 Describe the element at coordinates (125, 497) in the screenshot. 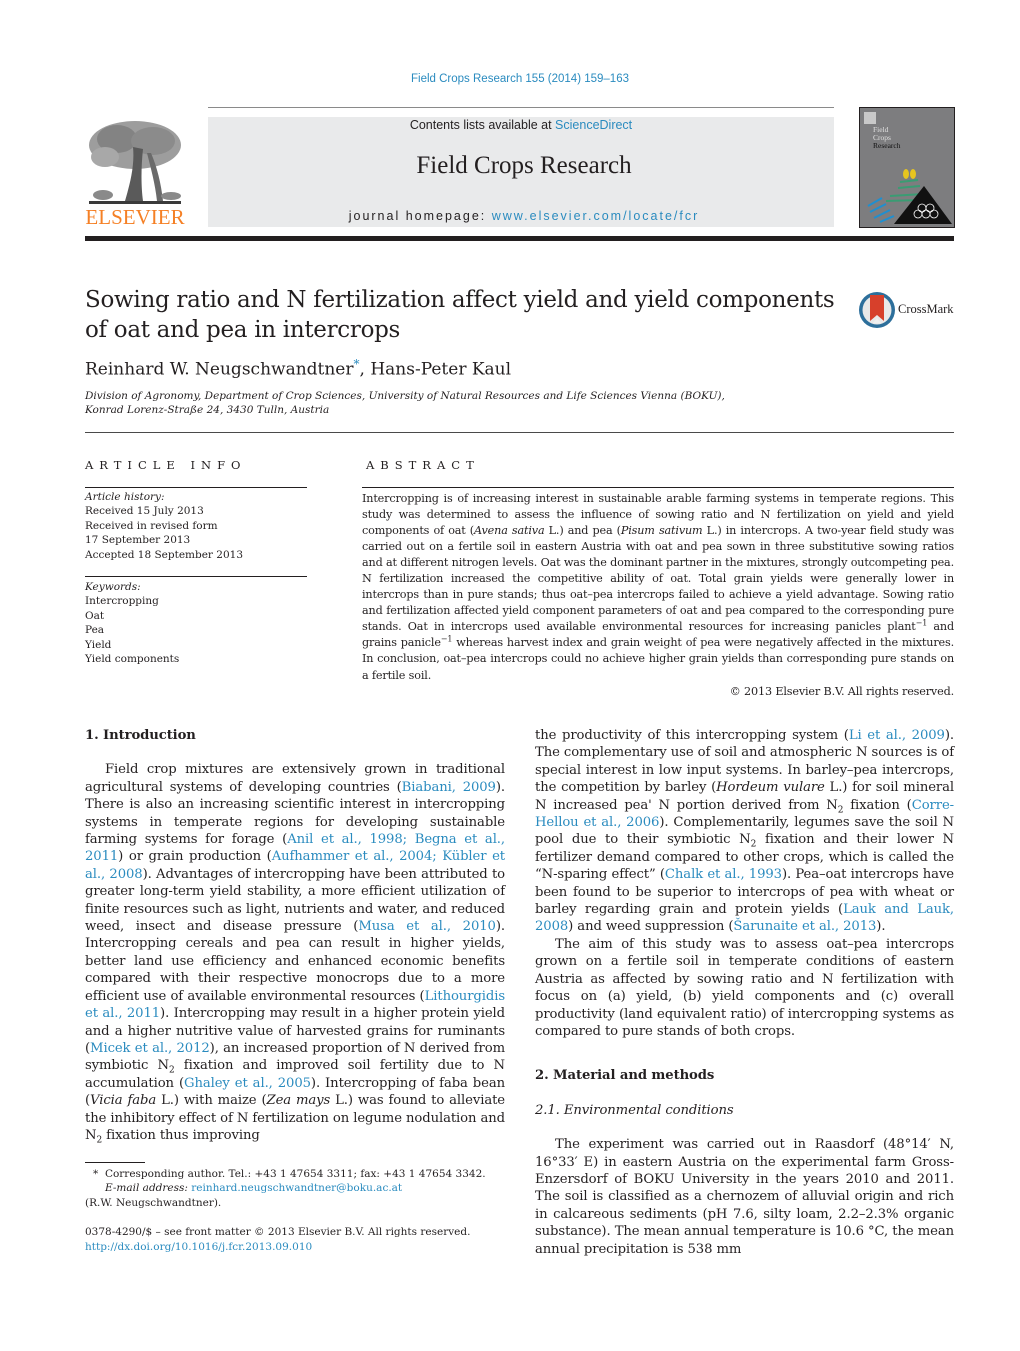

I see `article-history-label: Article history:` at that location.